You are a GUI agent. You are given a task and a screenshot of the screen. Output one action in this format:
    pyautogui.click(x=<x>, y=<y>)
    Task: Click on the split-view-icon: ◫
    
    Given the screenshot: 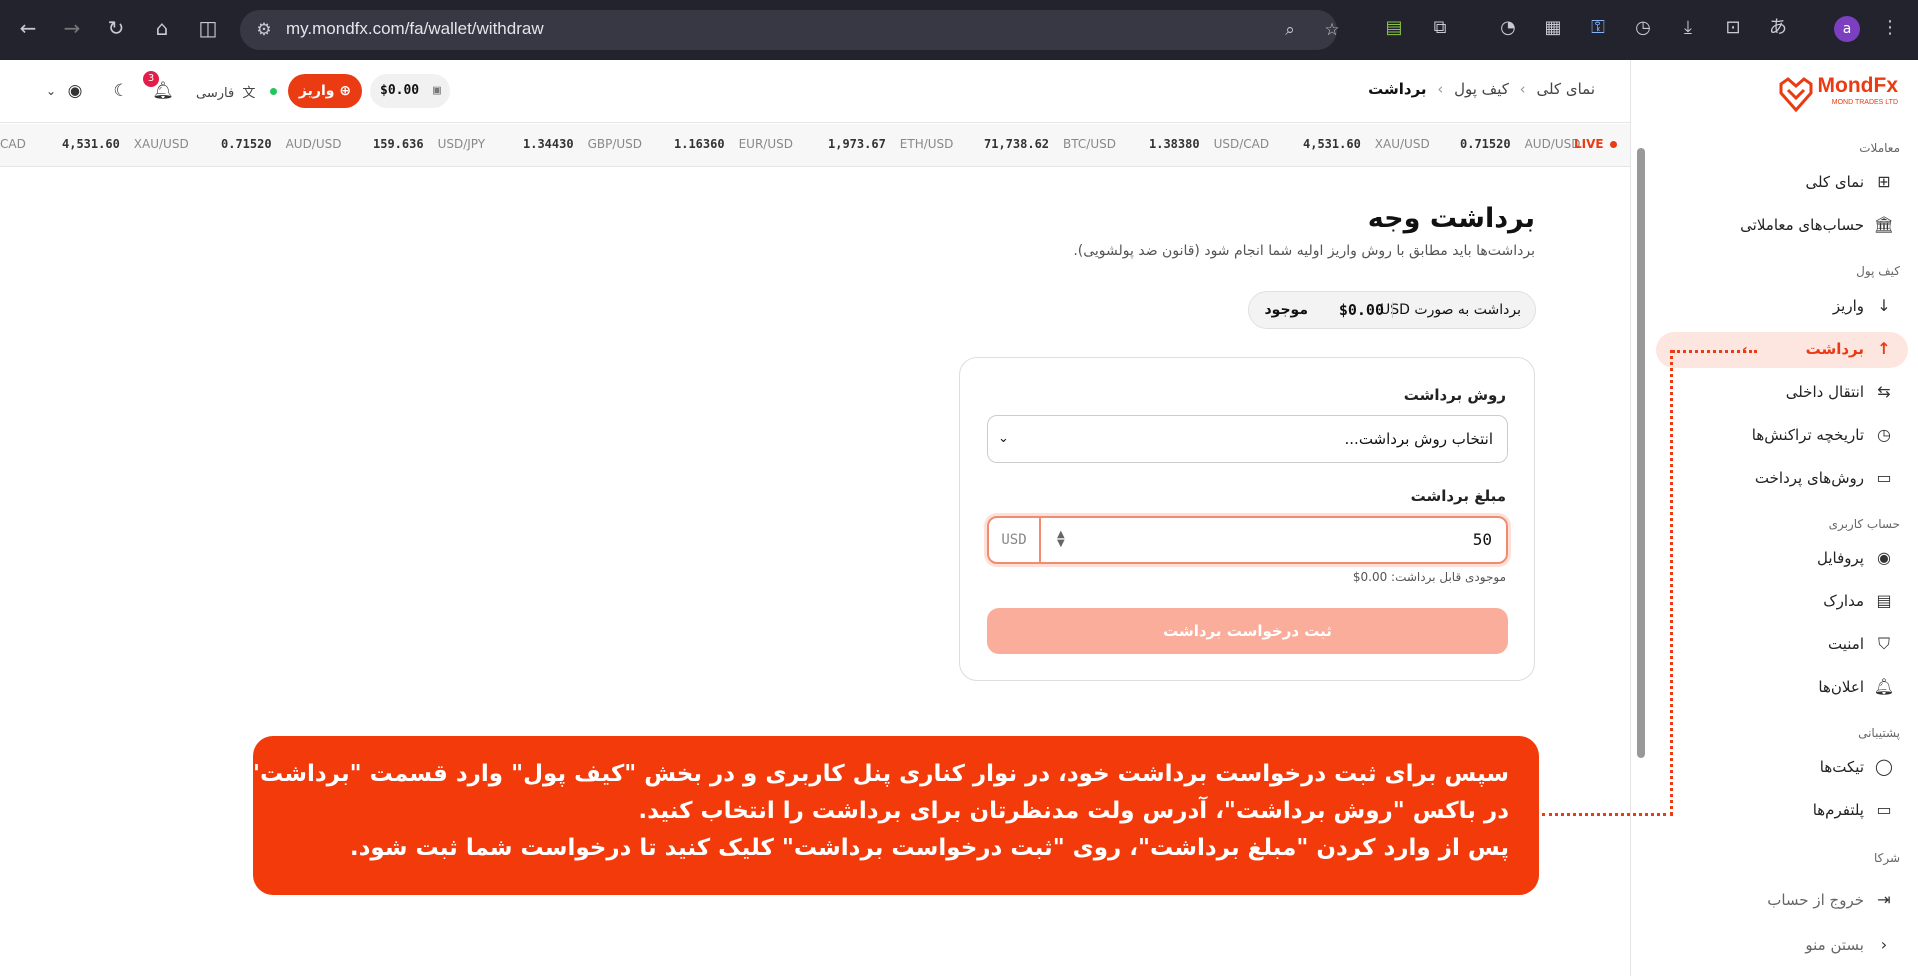 What is the action you would take?
    pyautogui.click(x=208, y=28)
    